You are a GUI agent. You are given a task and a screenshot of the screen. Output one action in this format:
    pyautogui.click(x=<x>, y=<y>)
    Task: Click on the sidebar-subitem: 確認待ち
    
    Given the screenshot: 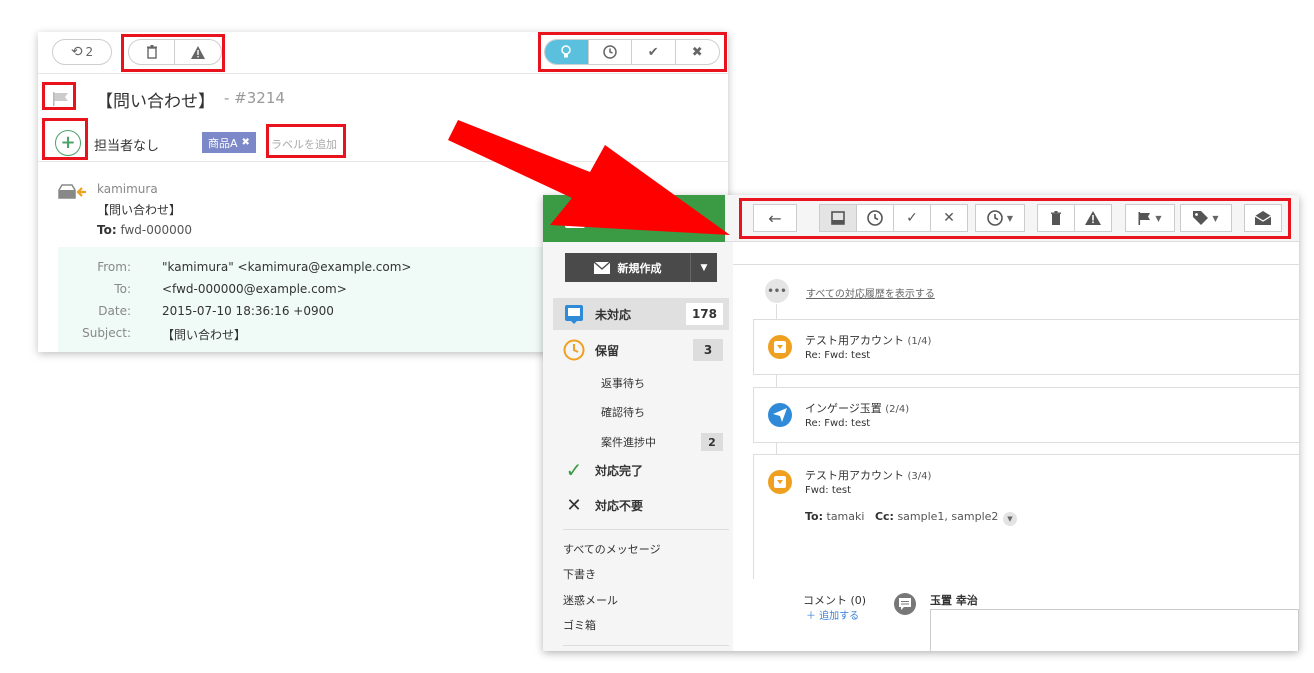 What is the action you would take?
    pyautogui.click(x=623, y=412)
    